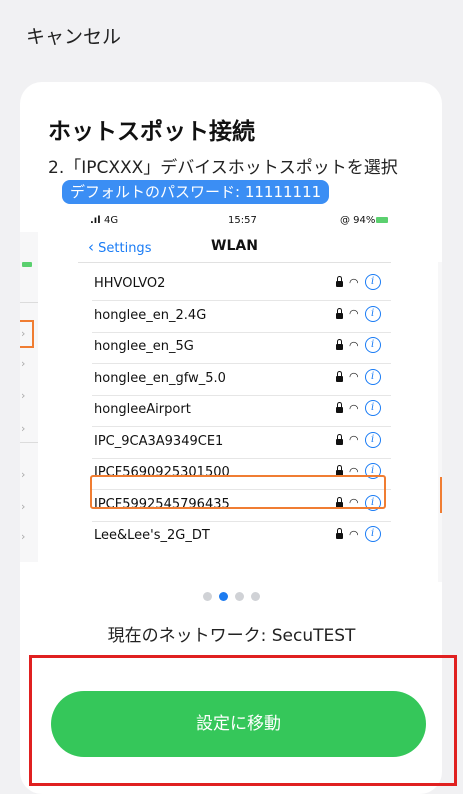 The image size is (463, 794). Describe the element at coordinates (151, 132) in the screenshot. I see `card-title: ホットスポット接続` at that location.